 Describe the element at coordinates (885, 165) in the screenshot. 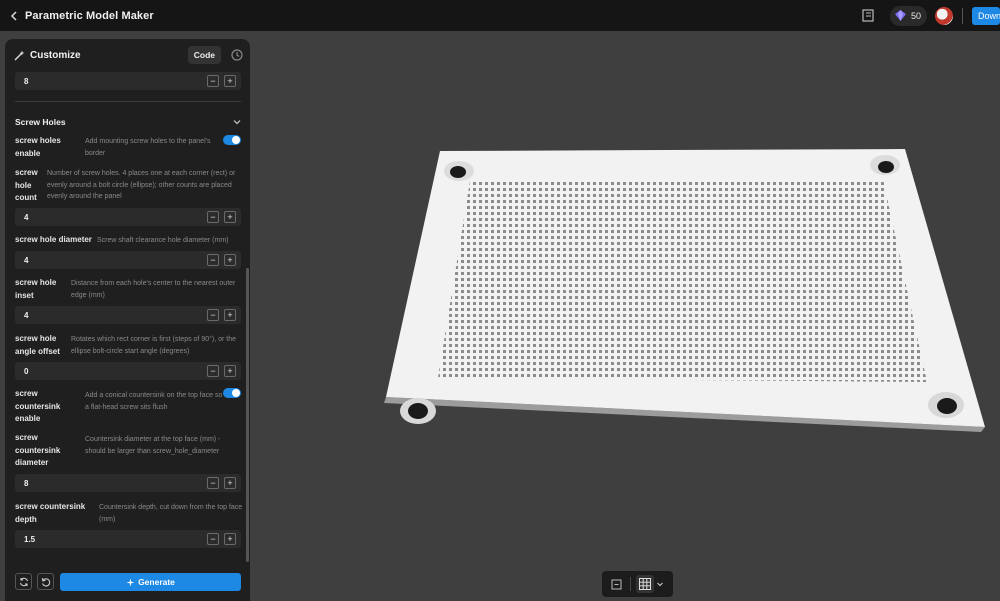

I see `screw-hole-top-right` at that location.